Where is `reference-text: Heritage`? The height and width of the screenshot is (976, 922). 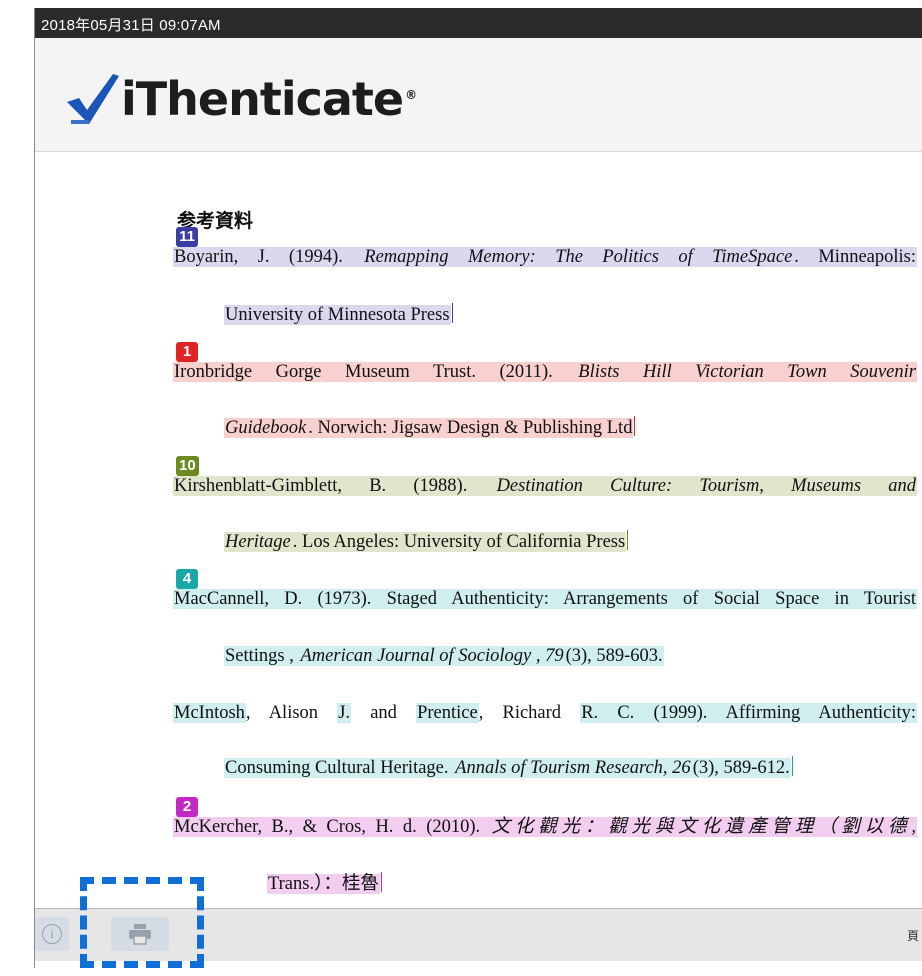 reference-text: Heritage is located at coordinates (258, 542).